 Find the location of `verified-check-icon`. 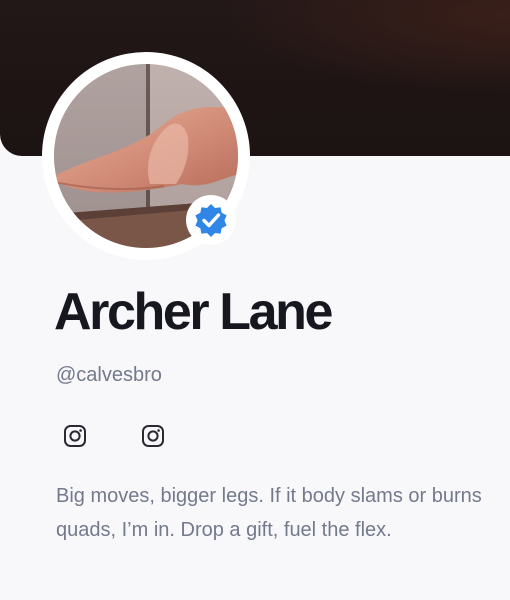

verified-check-icon is located at coordinates (211, 220).